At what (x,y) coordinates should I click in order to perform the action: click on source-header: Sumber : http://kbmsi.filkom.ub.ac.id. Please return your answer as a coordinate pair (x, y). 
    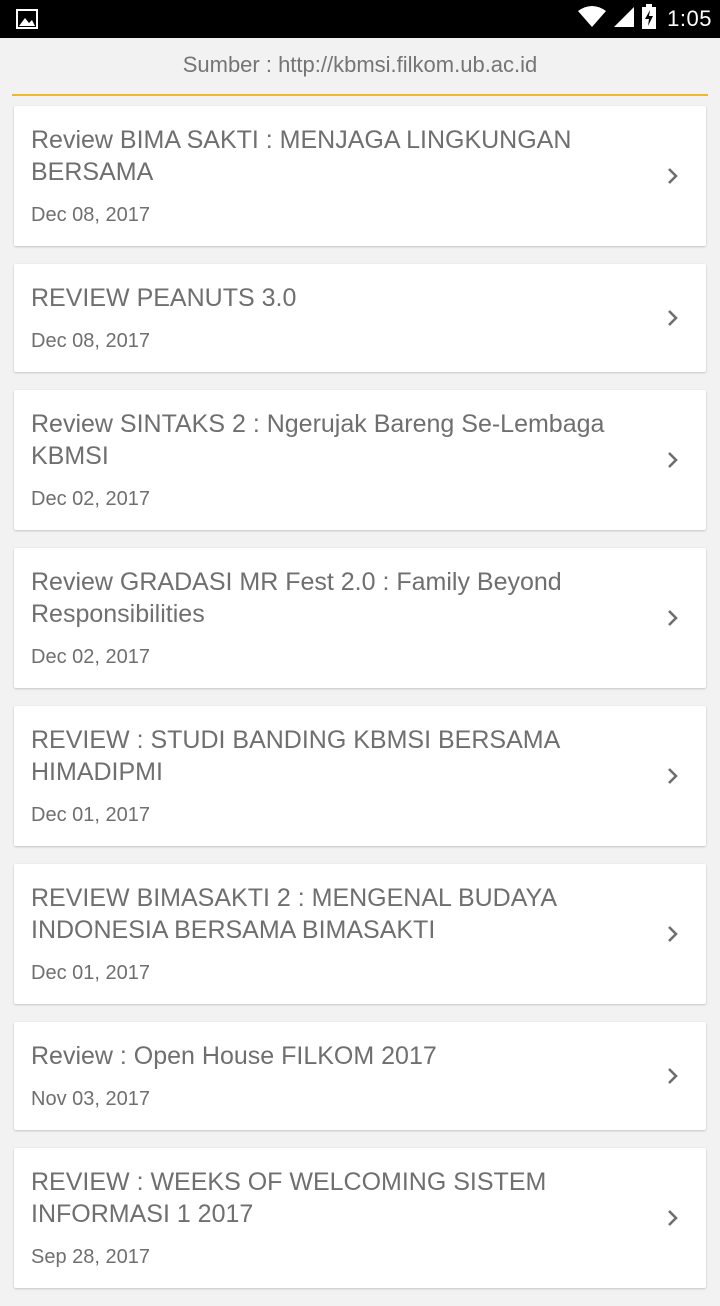
    Looking at the image, I should click on (360, 67).